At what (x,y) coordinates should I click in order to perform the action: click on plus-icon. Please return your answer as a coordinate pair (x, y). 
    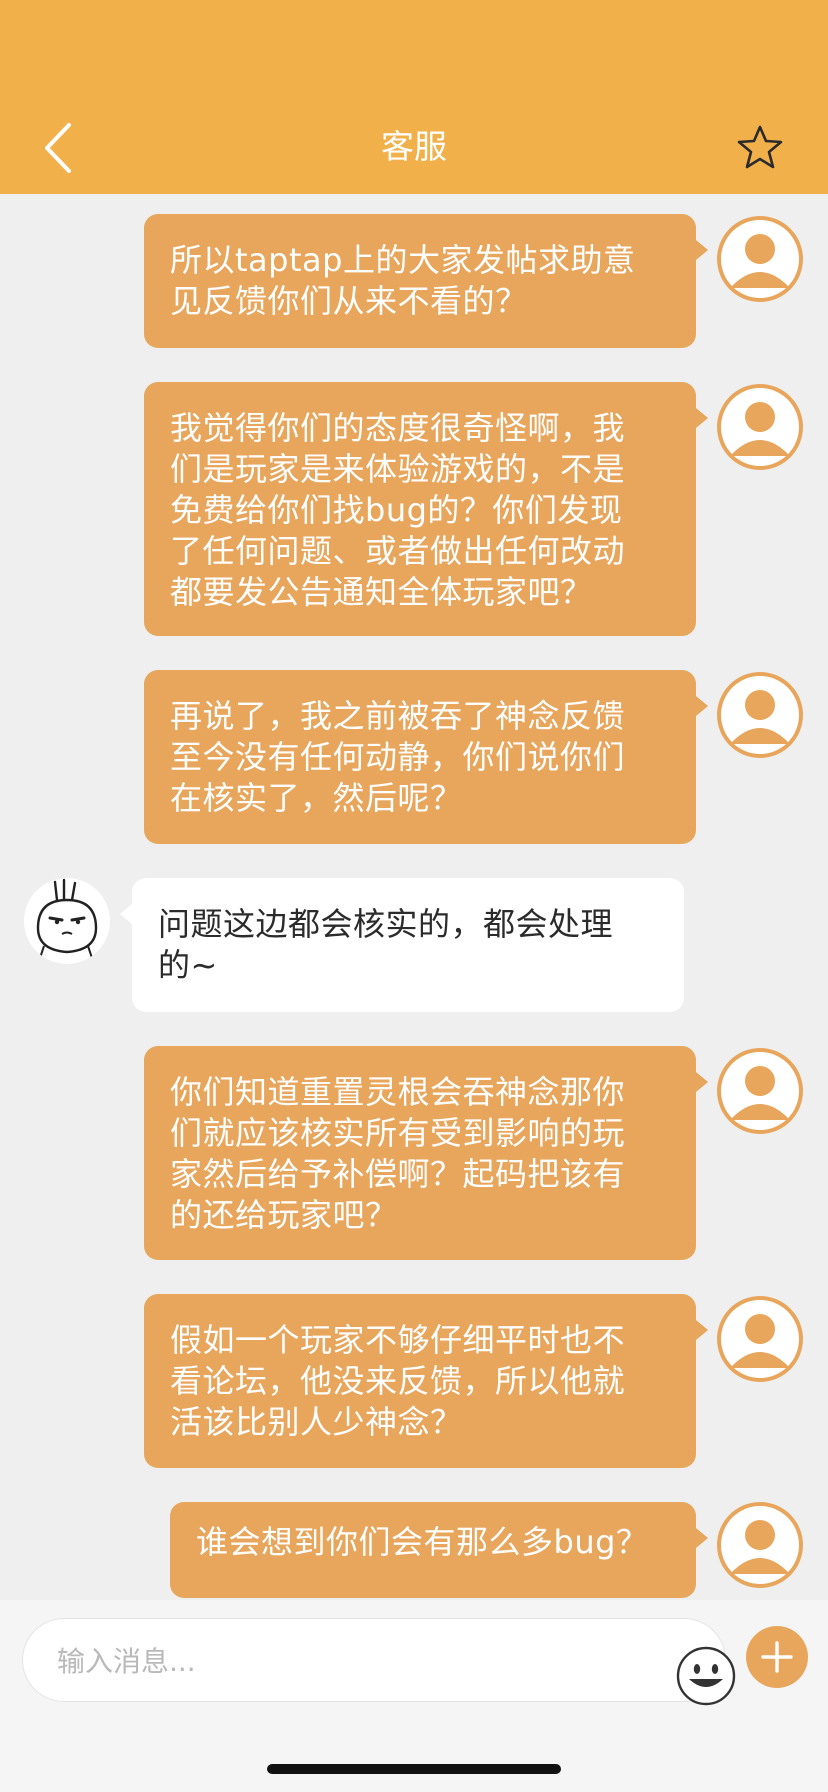
    Looking at the image, I should click on (777, 1657).